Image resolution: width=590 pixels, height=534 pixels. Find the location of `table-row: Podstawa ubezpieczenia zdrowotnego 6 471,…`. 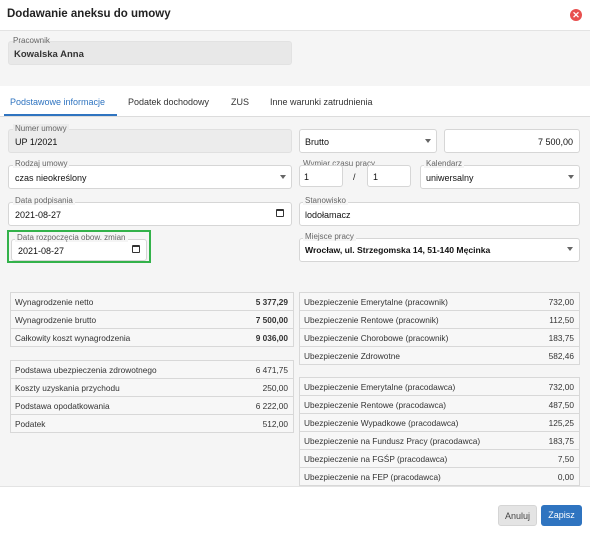

table-row: Podstawa ubezpieczenia zdrowotnego 6 471,… is located at coordinates (152, 370).